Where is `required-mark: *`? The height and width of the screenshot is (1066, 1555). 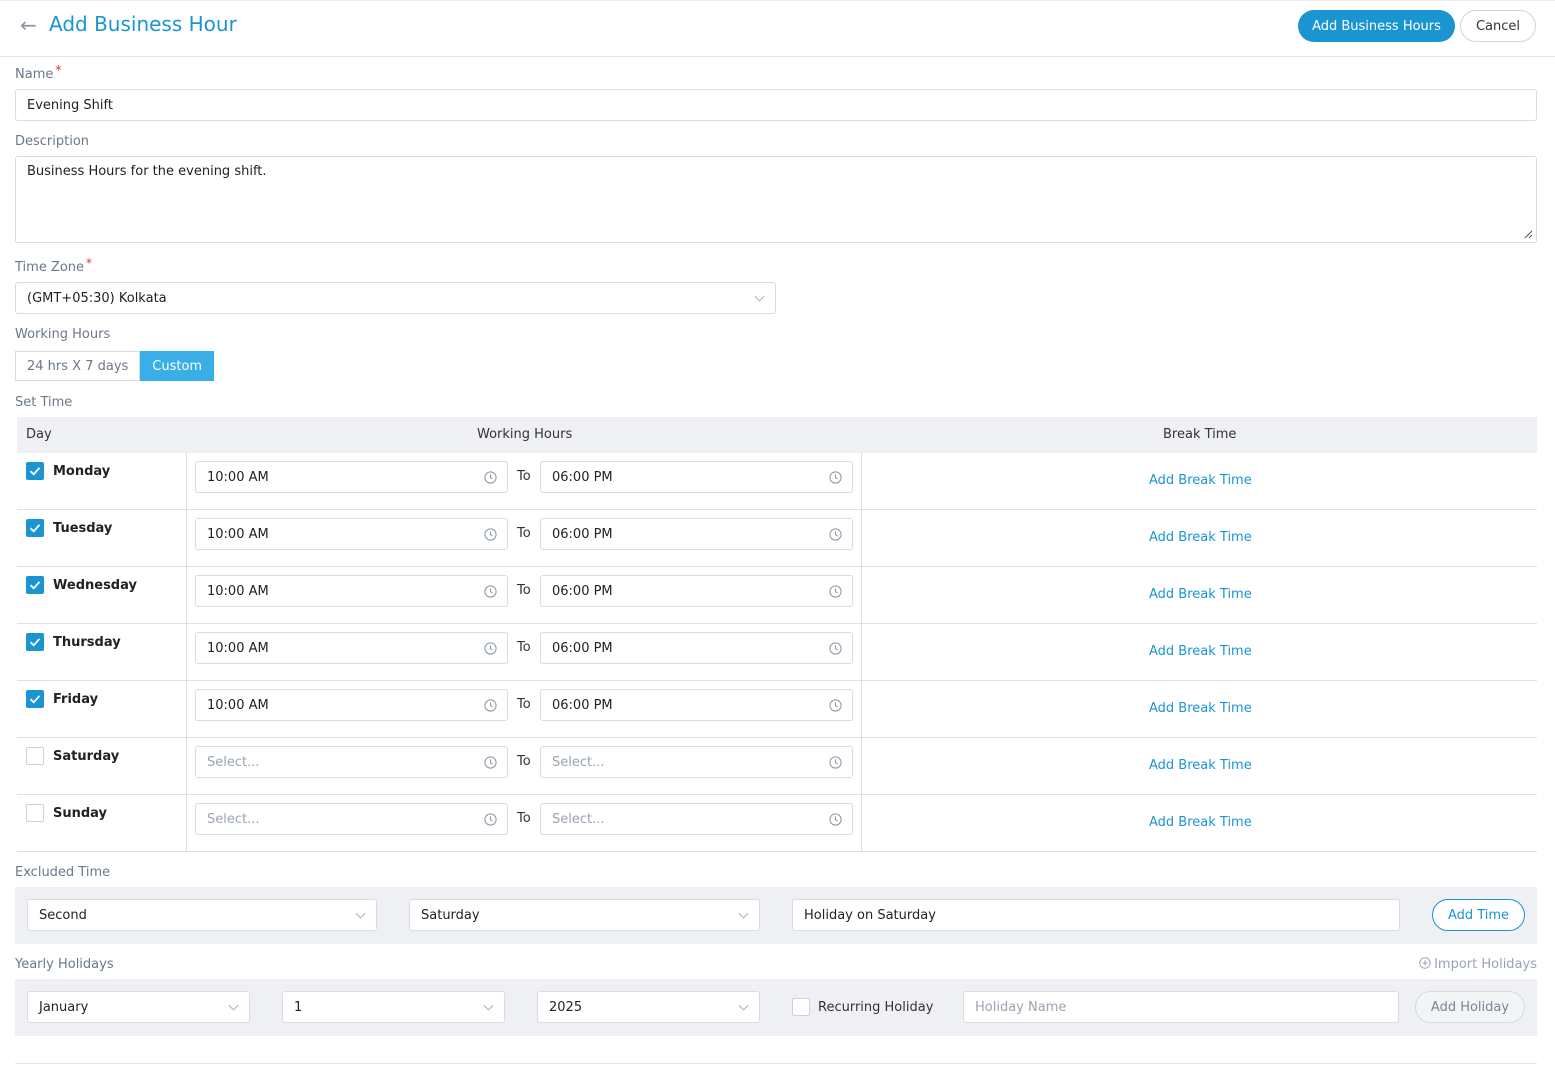 required-mark: * is located at coordinates (58, 70).